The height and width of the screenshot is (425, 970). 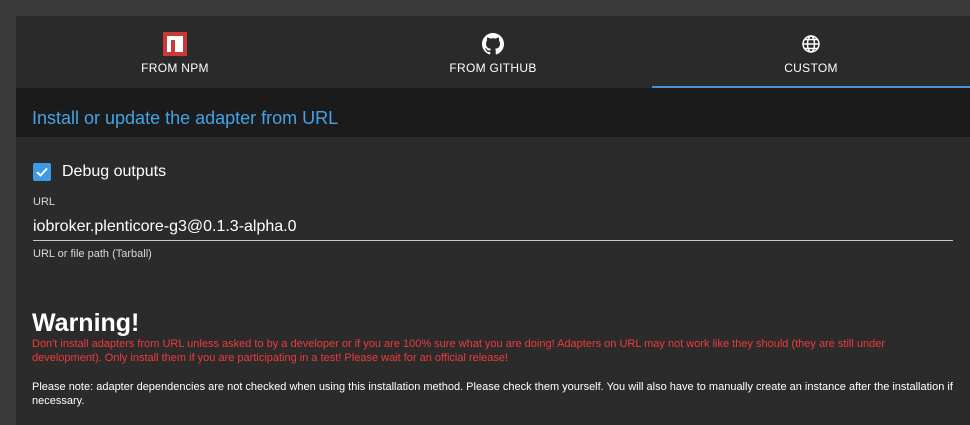 I want to click on debug-outputs-row: Debug outputs, so click(x=99, y=172).